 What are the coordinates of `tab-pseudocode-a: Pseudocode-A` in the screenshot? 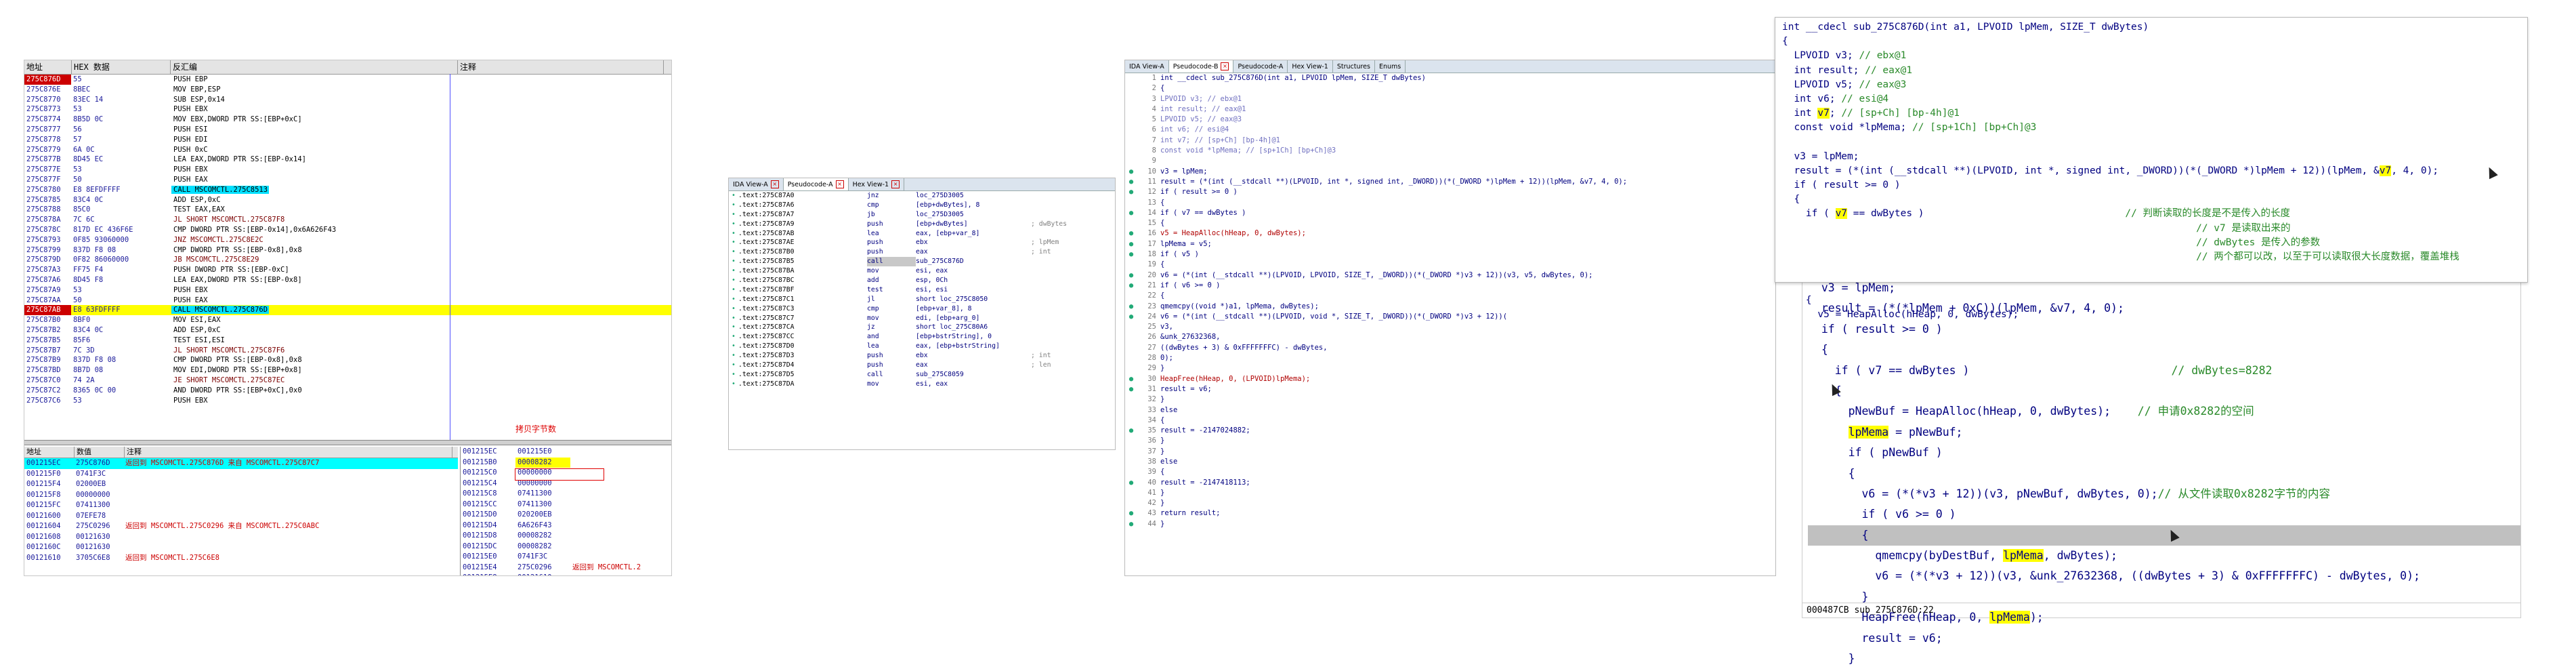 It's located at (1260, 66).